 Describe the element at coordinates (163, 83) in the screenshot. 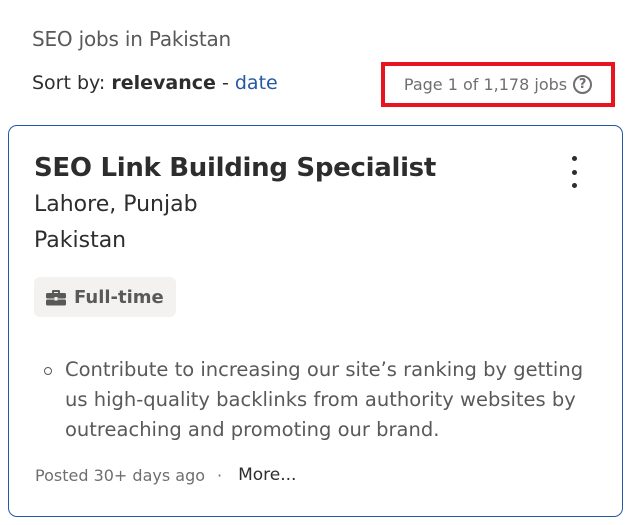

I see `sort-relevance-option: relevance` at that location.